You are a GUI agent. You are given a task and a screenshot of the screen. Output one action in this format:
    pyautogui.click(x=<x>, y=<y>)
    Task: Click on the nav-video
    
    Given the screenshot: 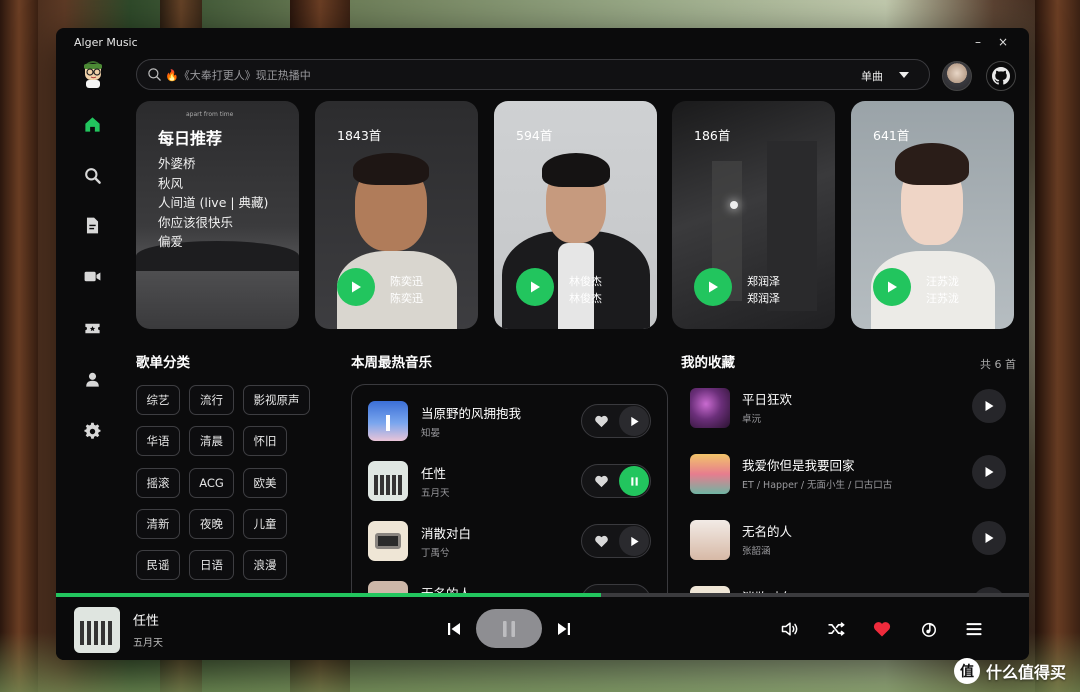 What is the action you would take?
    pyautogui.click(x=92, y=276)
    